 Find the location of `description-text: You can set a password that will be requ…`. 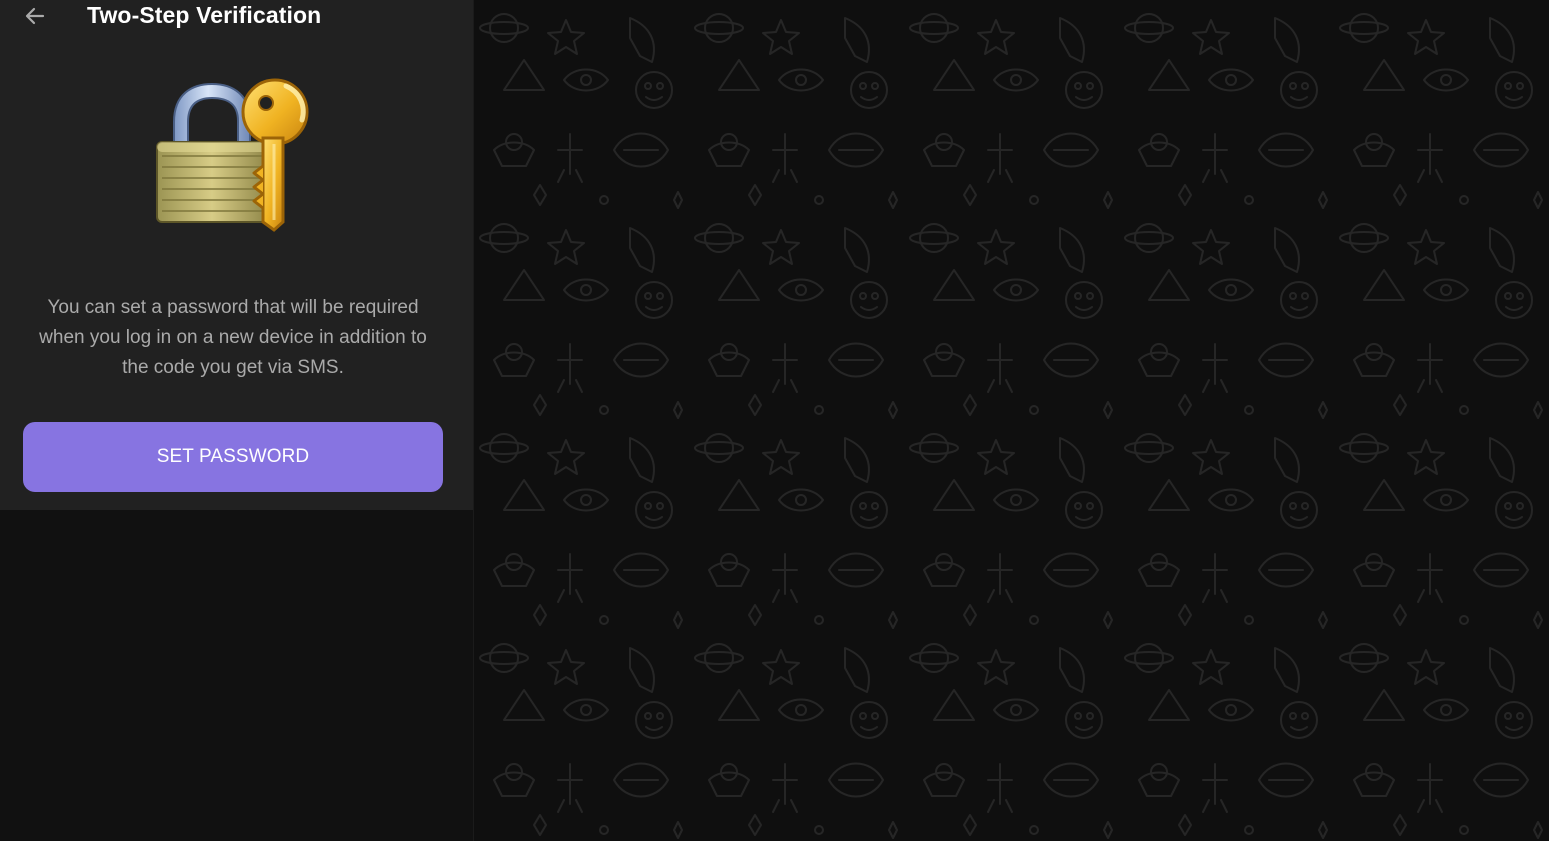

description-text: You can set a password that will be requ… is located at coordinates (233, 337).